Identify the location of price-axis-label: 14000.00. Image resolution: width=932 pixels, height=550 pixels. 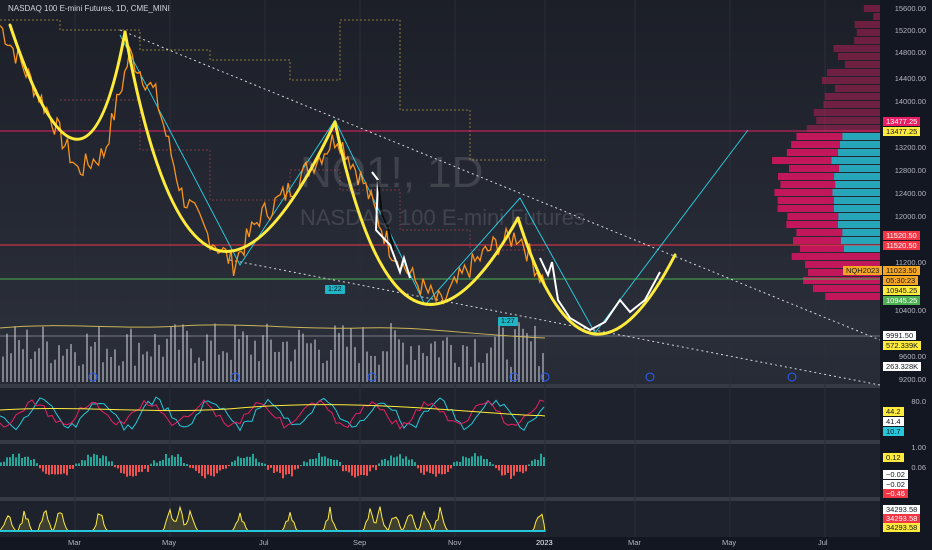
(910, 101).